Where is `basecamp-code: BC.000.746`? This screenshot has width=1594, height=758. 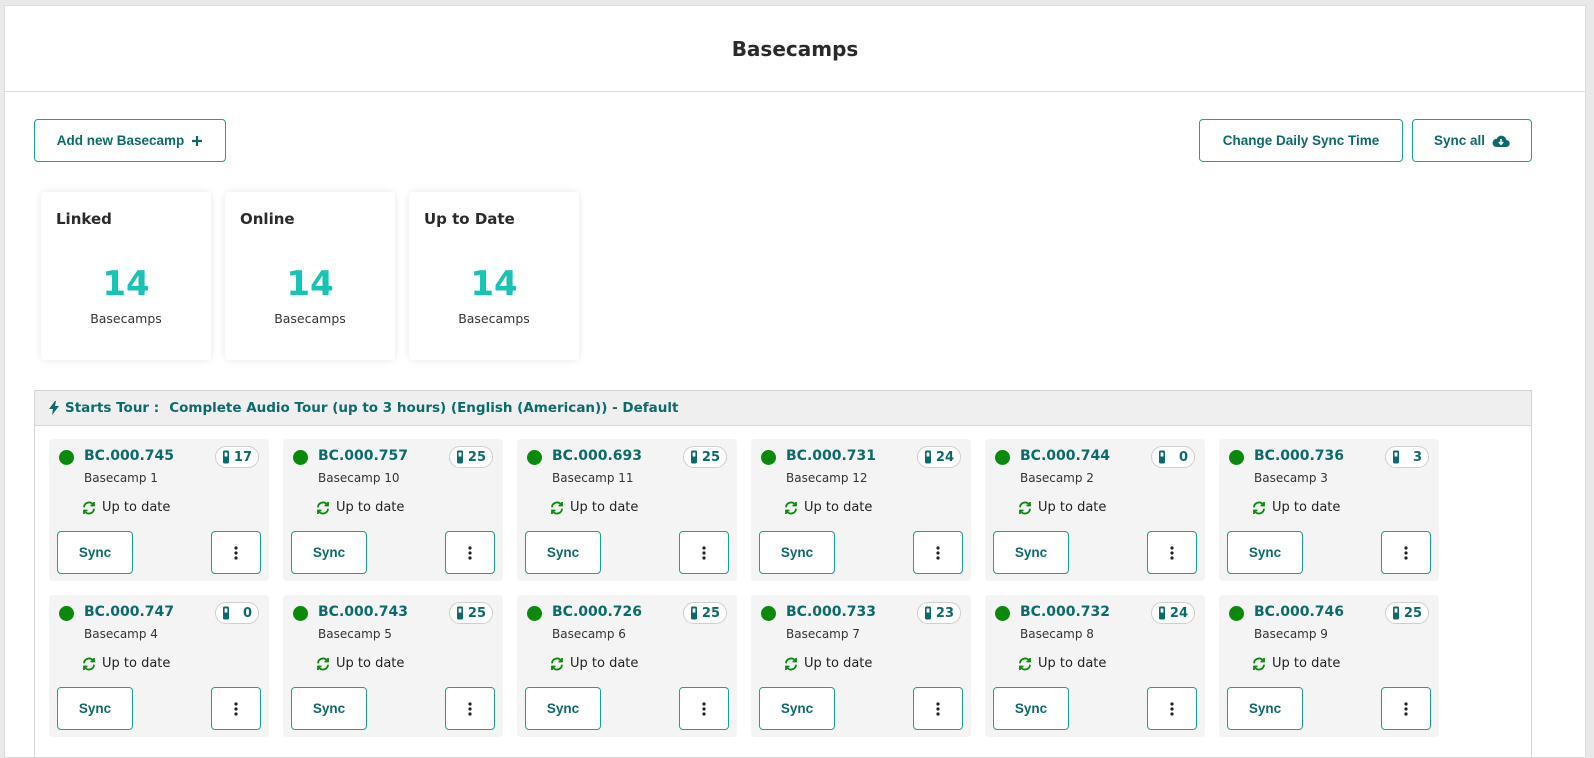
basecamp-code: BC.000.746 is located at coordinates (1299, 612).